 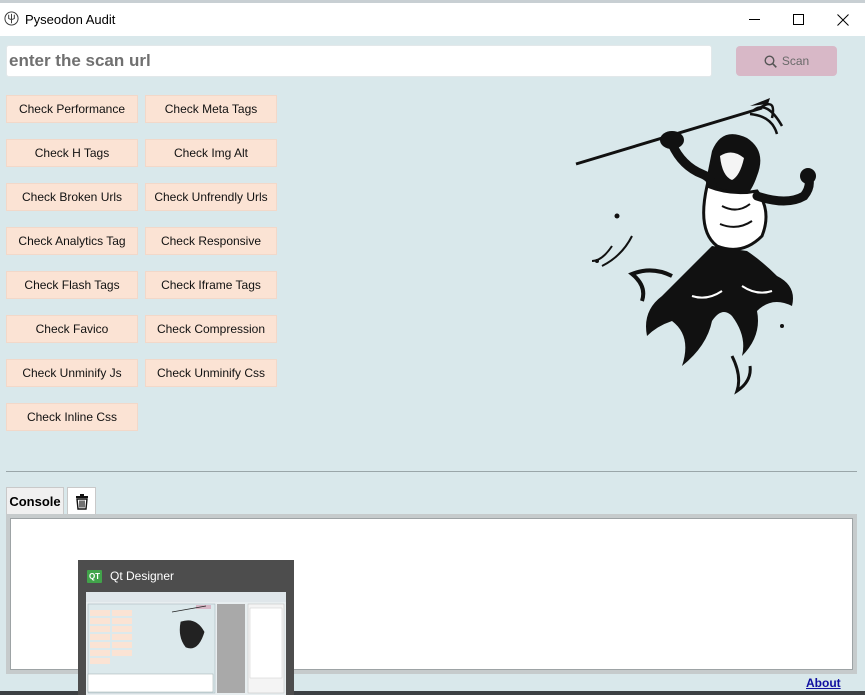 What do you see at coordinates (72, 285) in the screenshot?
I see `check-flash-tags-button: Check Flash Tags` at bounding box center [72, 285].